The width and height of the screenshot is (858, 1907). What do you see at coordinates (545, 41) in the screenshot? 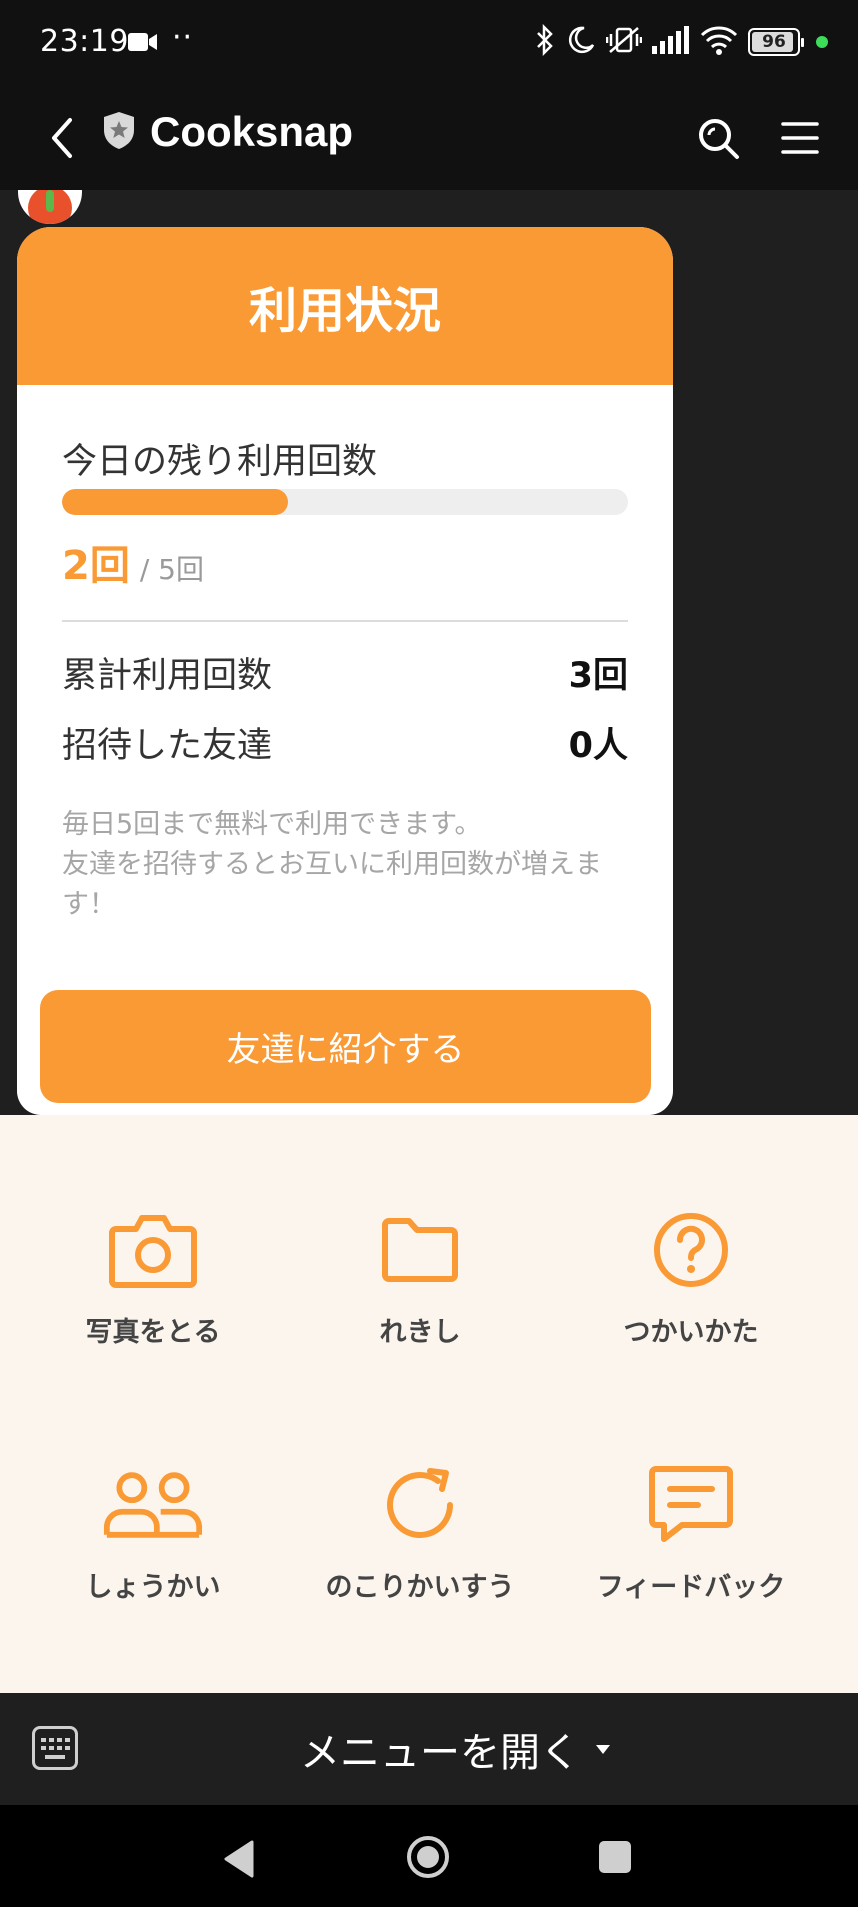
I see `bluetooth-icon` at bounding box center [545, 41].